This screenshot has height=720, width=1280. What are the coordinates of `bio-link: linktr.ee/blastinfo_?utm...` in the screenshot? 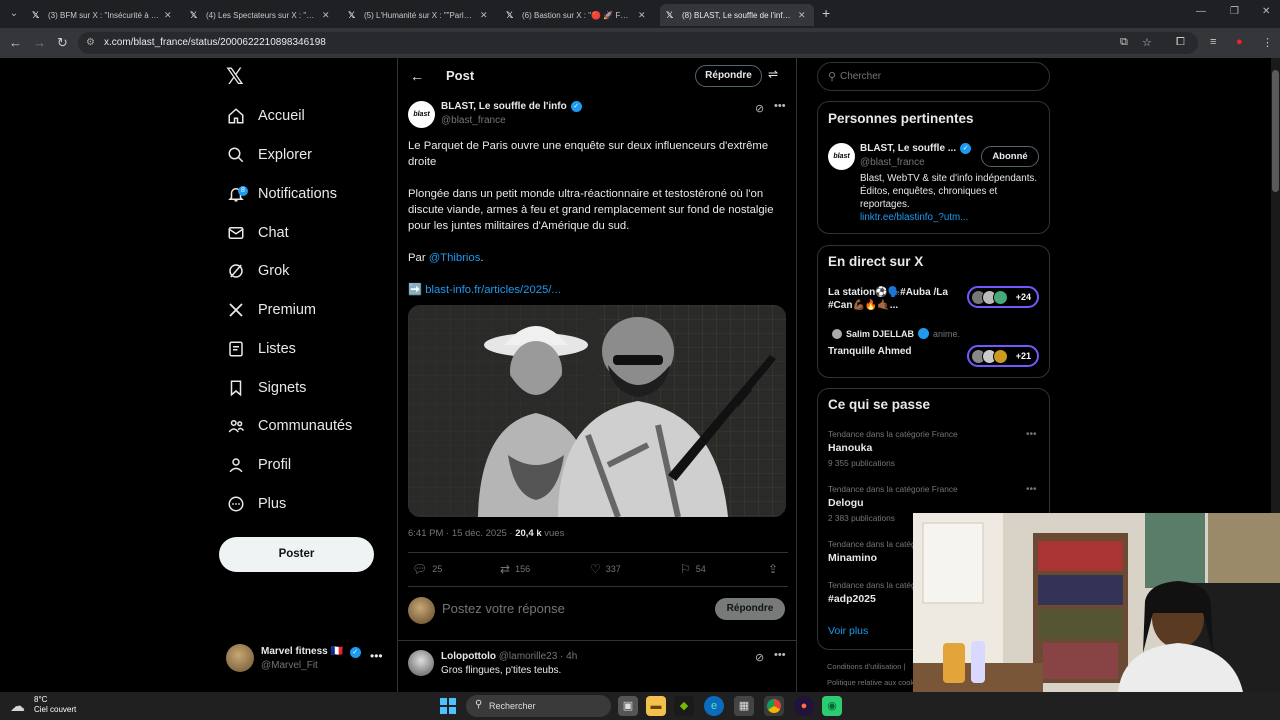 It's located at (914, 217).